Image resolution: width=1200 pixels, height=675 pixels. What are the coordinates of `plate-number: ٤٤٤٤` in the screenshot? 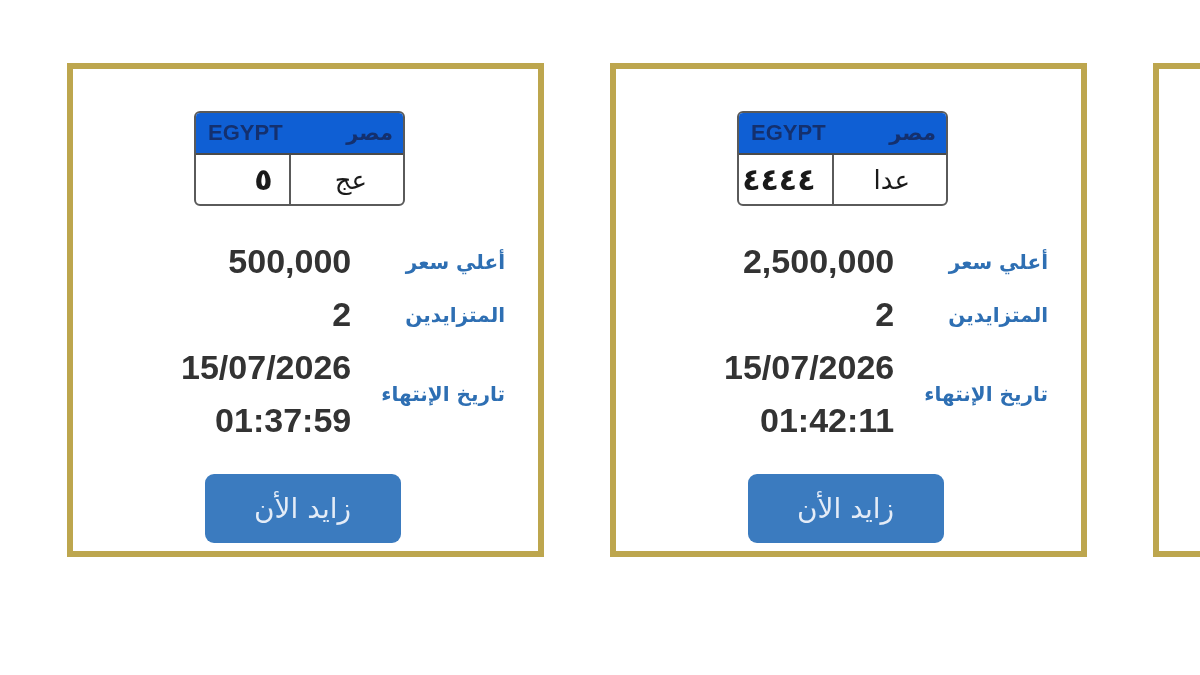 It's located at (786, 179).